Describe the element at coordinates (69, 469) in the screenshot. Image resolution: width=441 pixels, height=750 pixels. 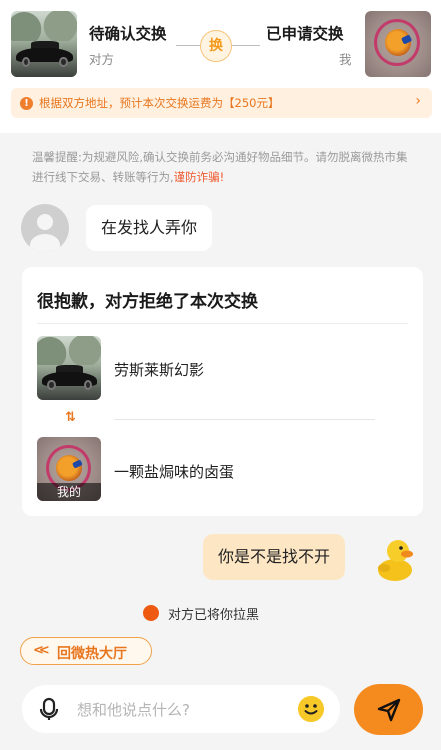
I see `my-item-image: 我的` at that location.